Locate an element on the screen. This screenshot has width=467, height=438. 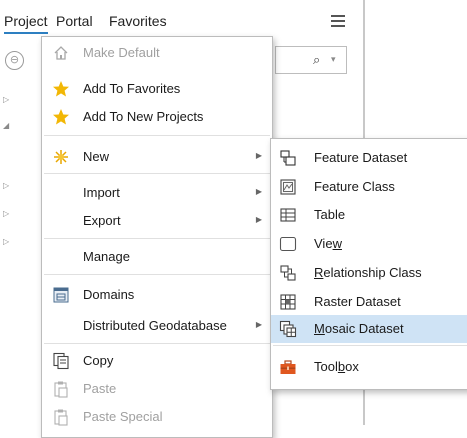
menu-item-label: Export is located at coordinates (102, 220).